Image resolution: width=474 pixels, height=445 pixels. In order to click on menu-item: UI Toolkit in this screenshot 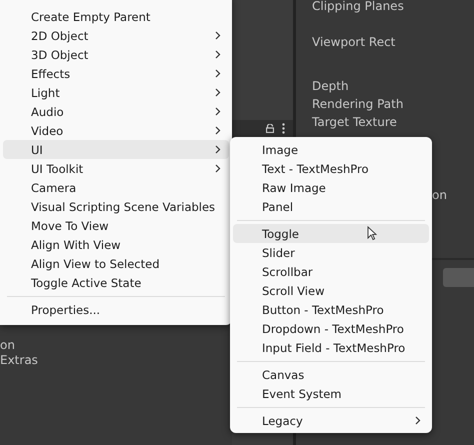, I will do `click(116, 168)`.